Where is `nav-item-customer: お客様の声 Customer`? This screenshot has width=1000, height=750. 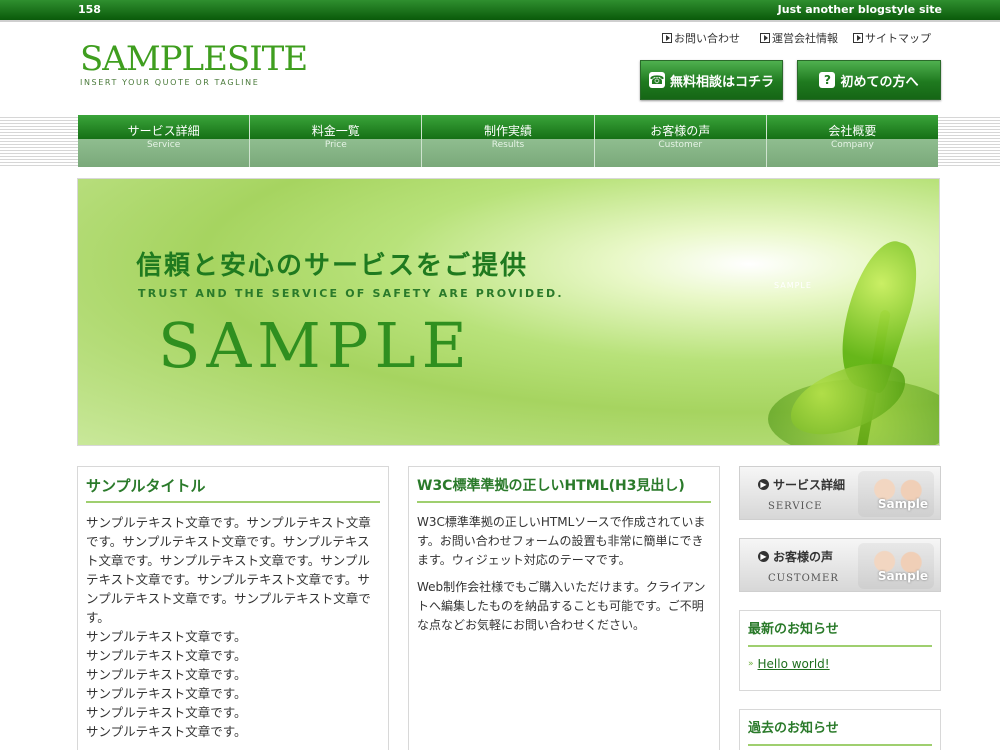 nav-item-customer: お客様の声 Customer is located at coordinates (680, 141).